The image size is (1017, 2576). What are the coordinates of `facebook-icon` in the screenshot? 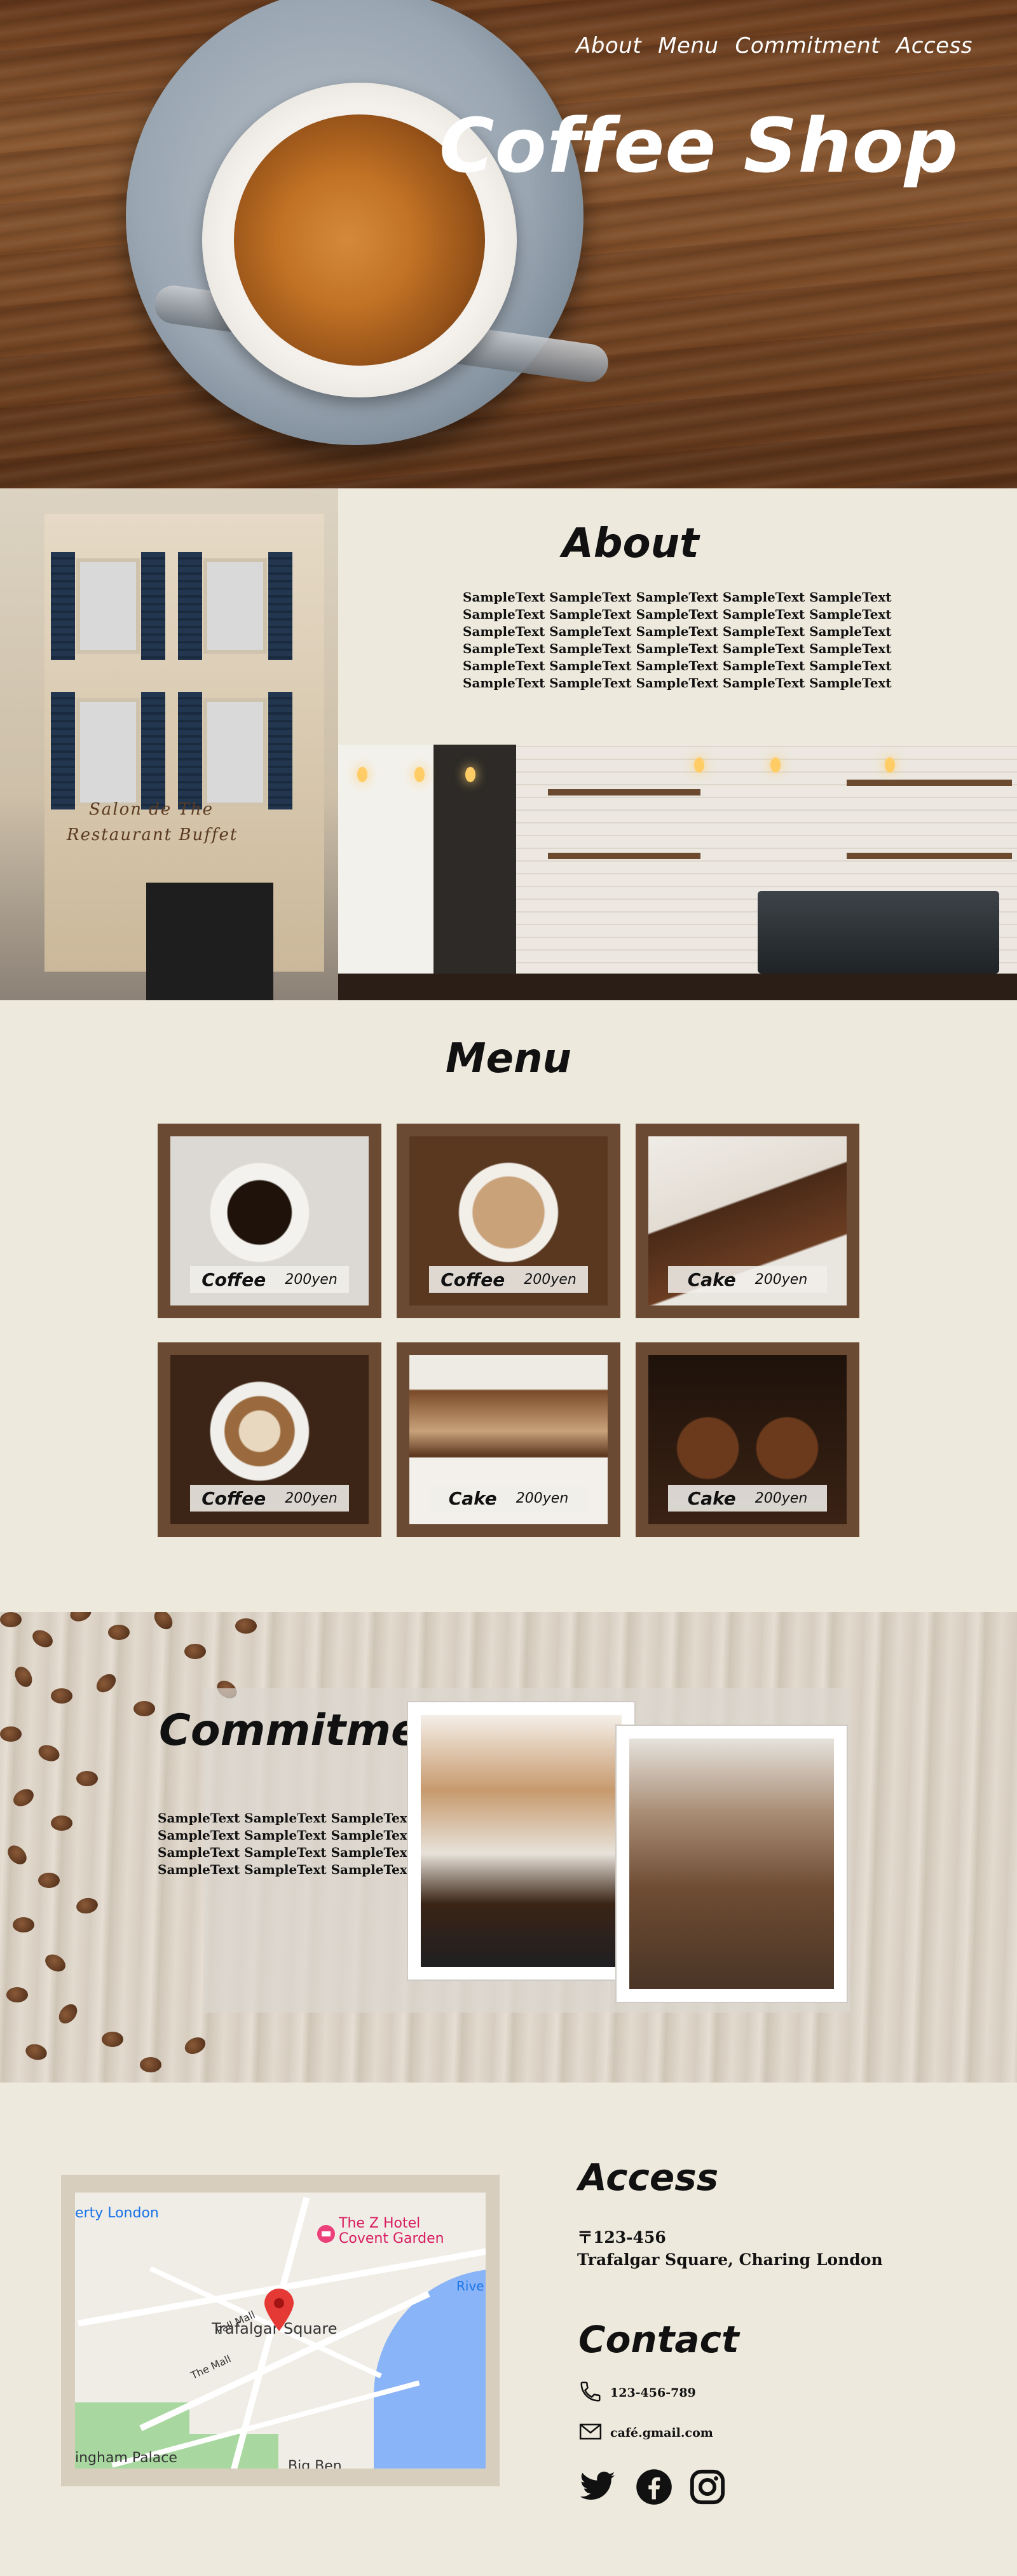 It's located at (654, 2487).